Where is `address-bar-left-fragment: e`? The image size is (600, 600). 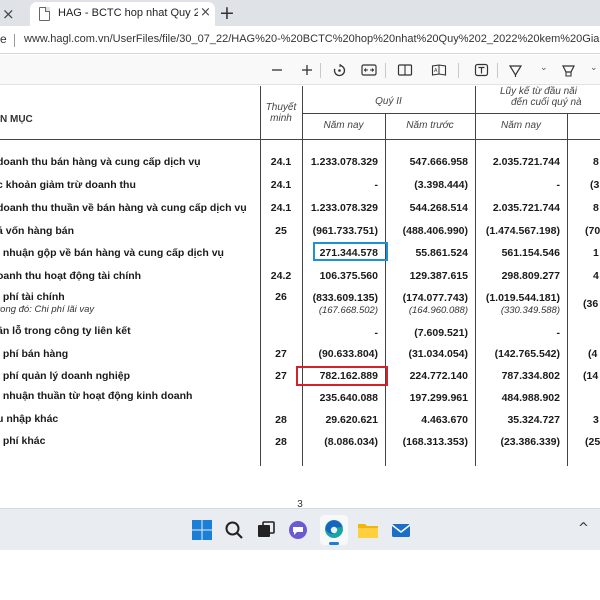
address-bar-left-fragment: e is located at coordinates (3, 39).